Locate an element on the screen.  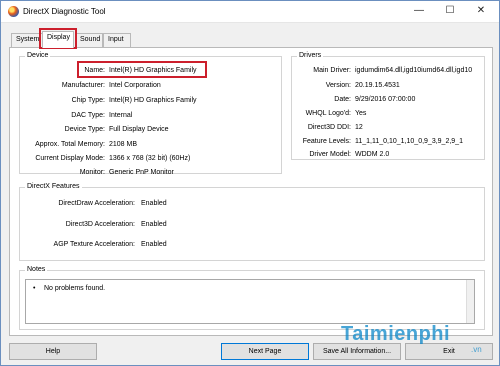
title-bar: DirectX Diagnostic Tool — ☐ ✕ is located at coordinates (250, 12).